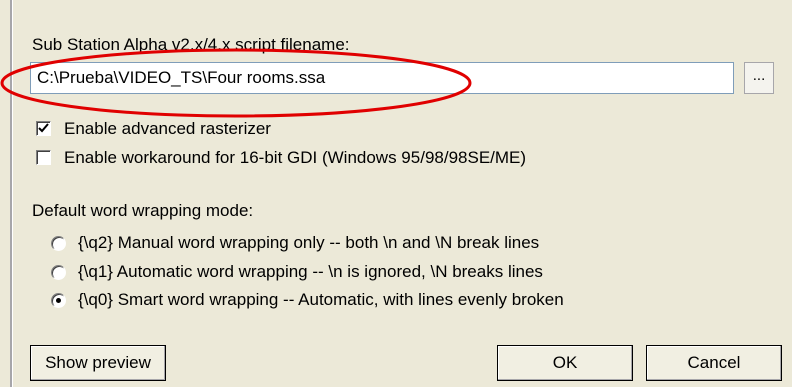  What do you see at coordinates (98, 363) in the screenshot?
I see `show-preview-button: Show preview` at bounding box center [98, 363].